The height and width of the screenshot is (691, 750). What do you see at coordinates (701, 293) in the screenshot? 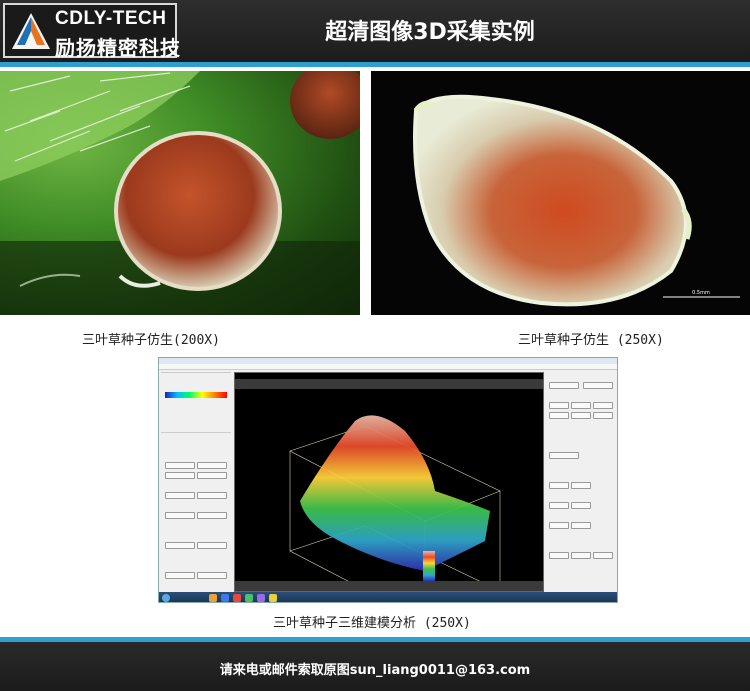
I see `scale-bar-label: 0.5mm` at bounding box center [701, 293].